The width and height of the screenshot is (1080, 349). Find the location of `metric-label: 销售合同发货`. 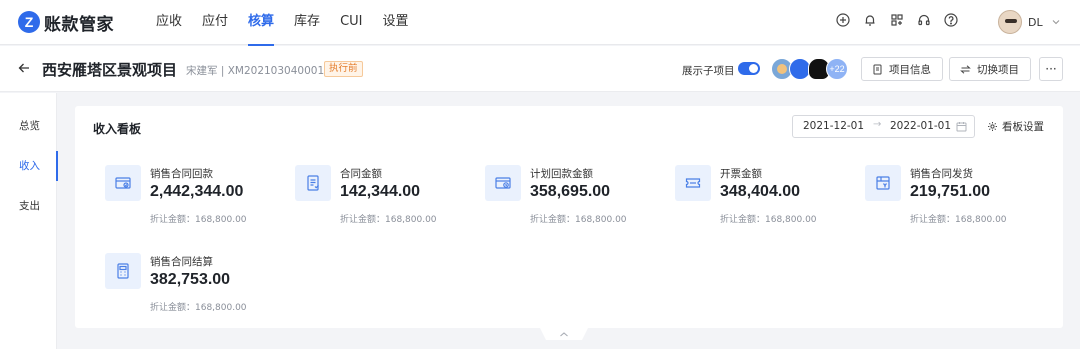

metric-label: 销售合同发货 is located at coordinates (941, 174).